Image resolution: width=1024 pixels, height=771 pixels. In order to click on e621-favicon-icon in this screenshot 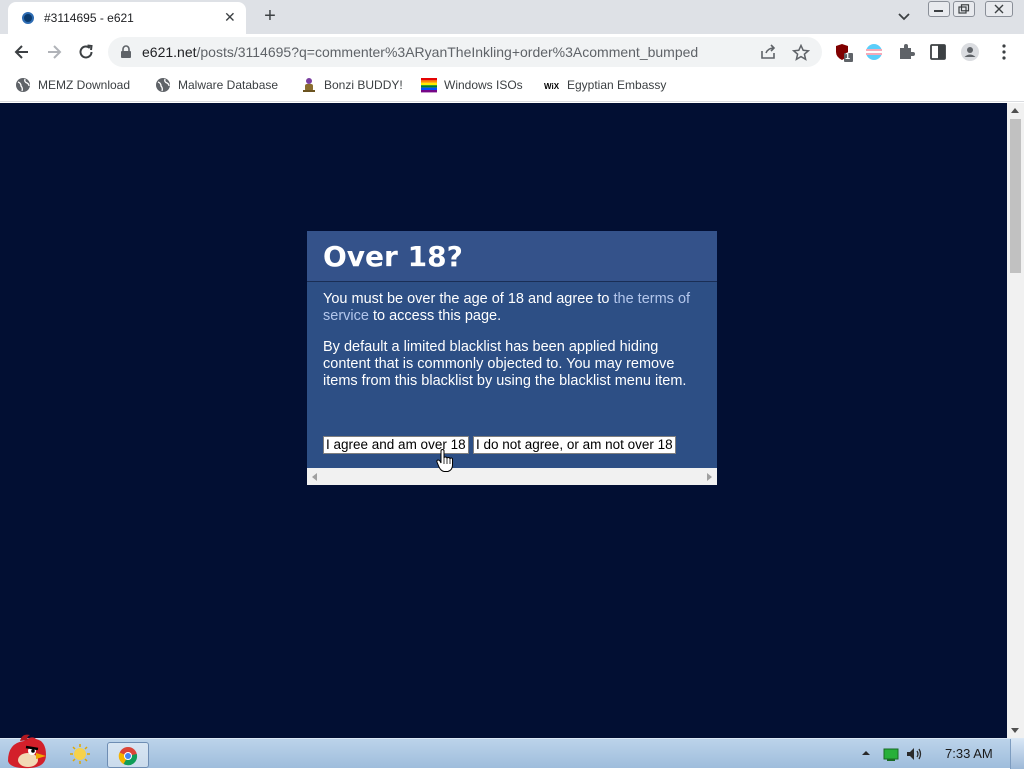, I will do `click(28, 18)`.